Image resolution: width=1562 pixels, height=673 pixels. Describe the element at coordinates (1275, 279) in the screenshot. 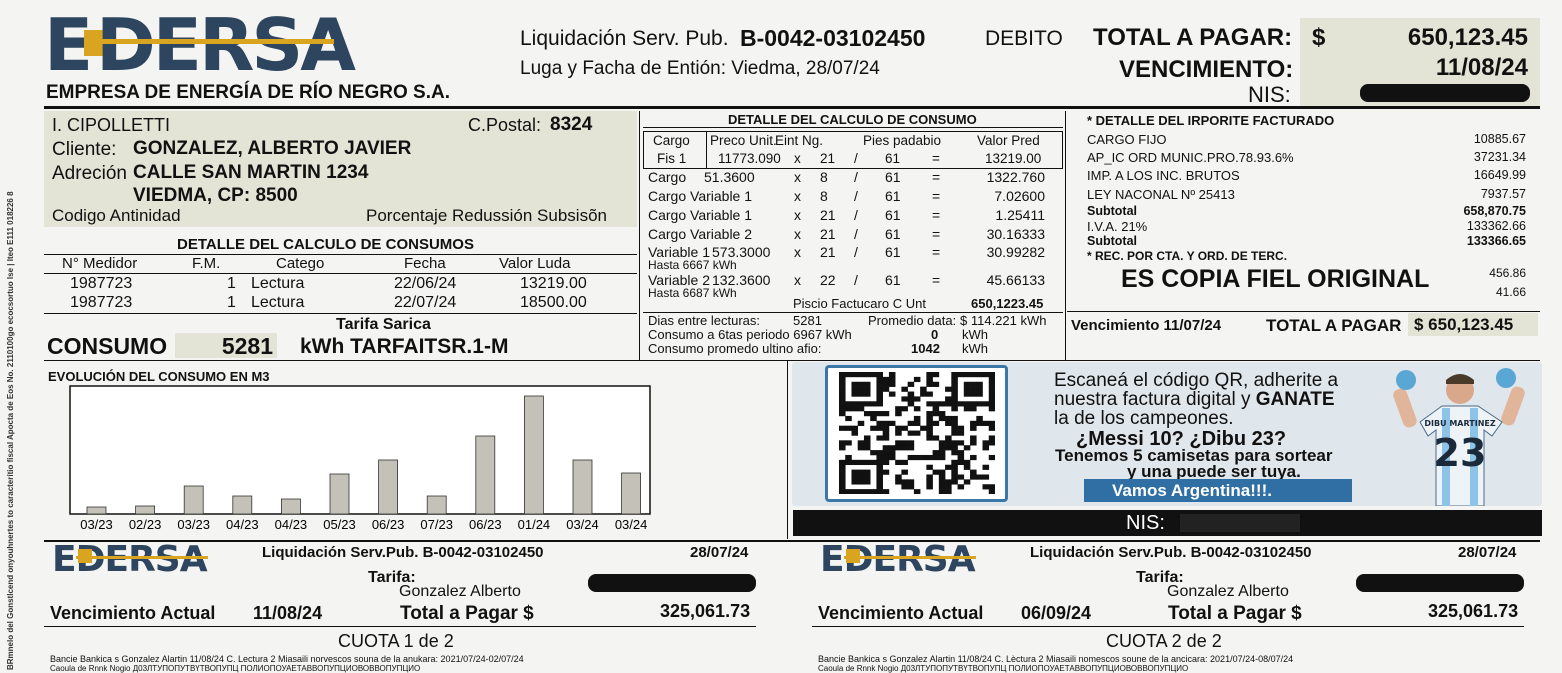

I see `copia-fiel: ES COPIA FIEL ORIGINAL` at that location.